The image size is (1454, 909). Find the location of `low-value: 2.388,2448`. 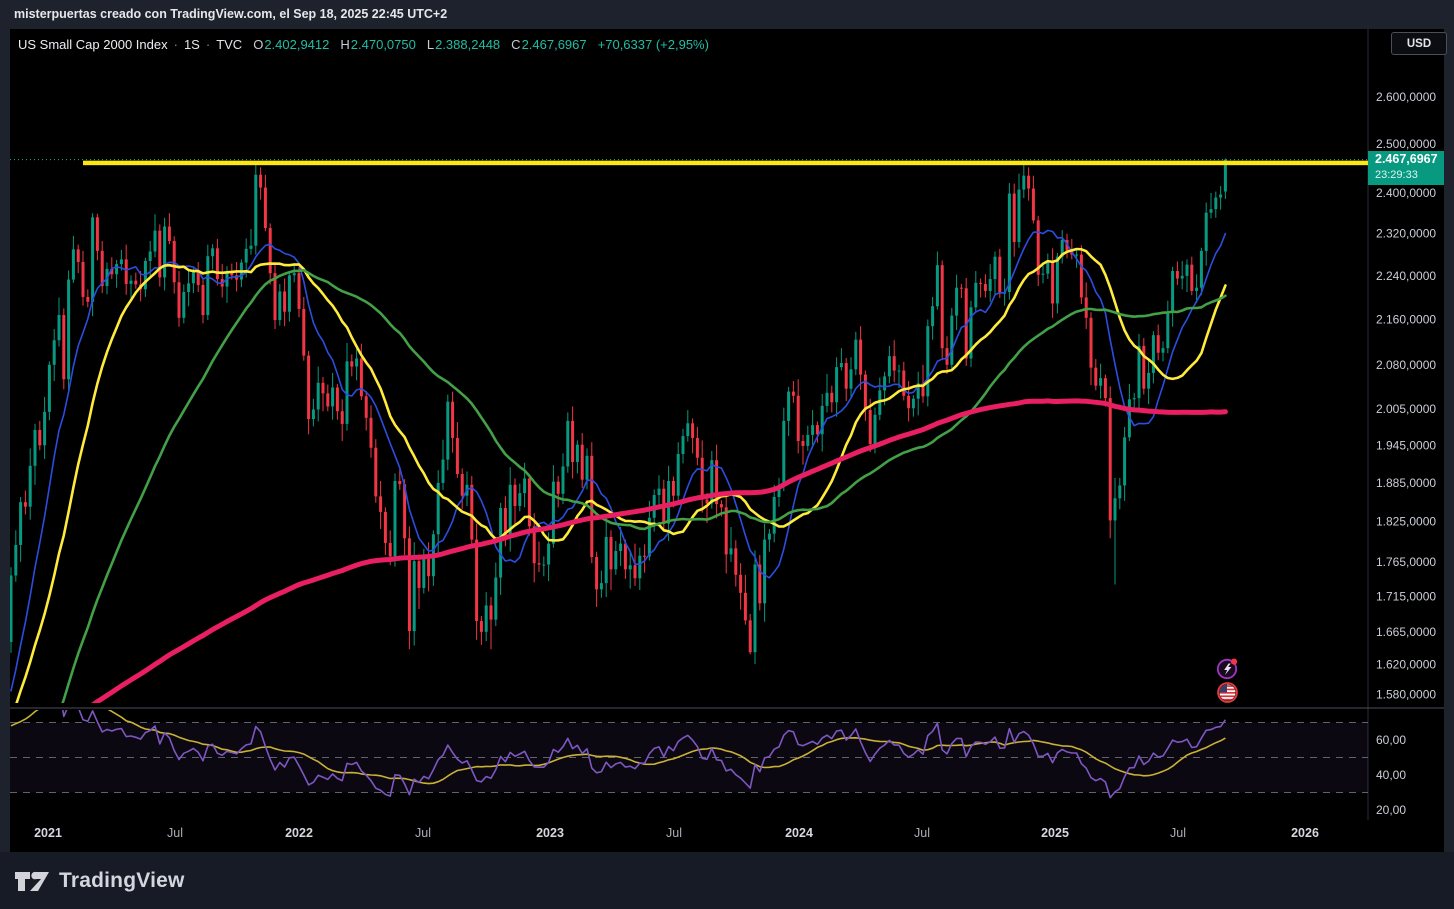

low-value: 2.388,2448 is located at coordinates (468, 44).